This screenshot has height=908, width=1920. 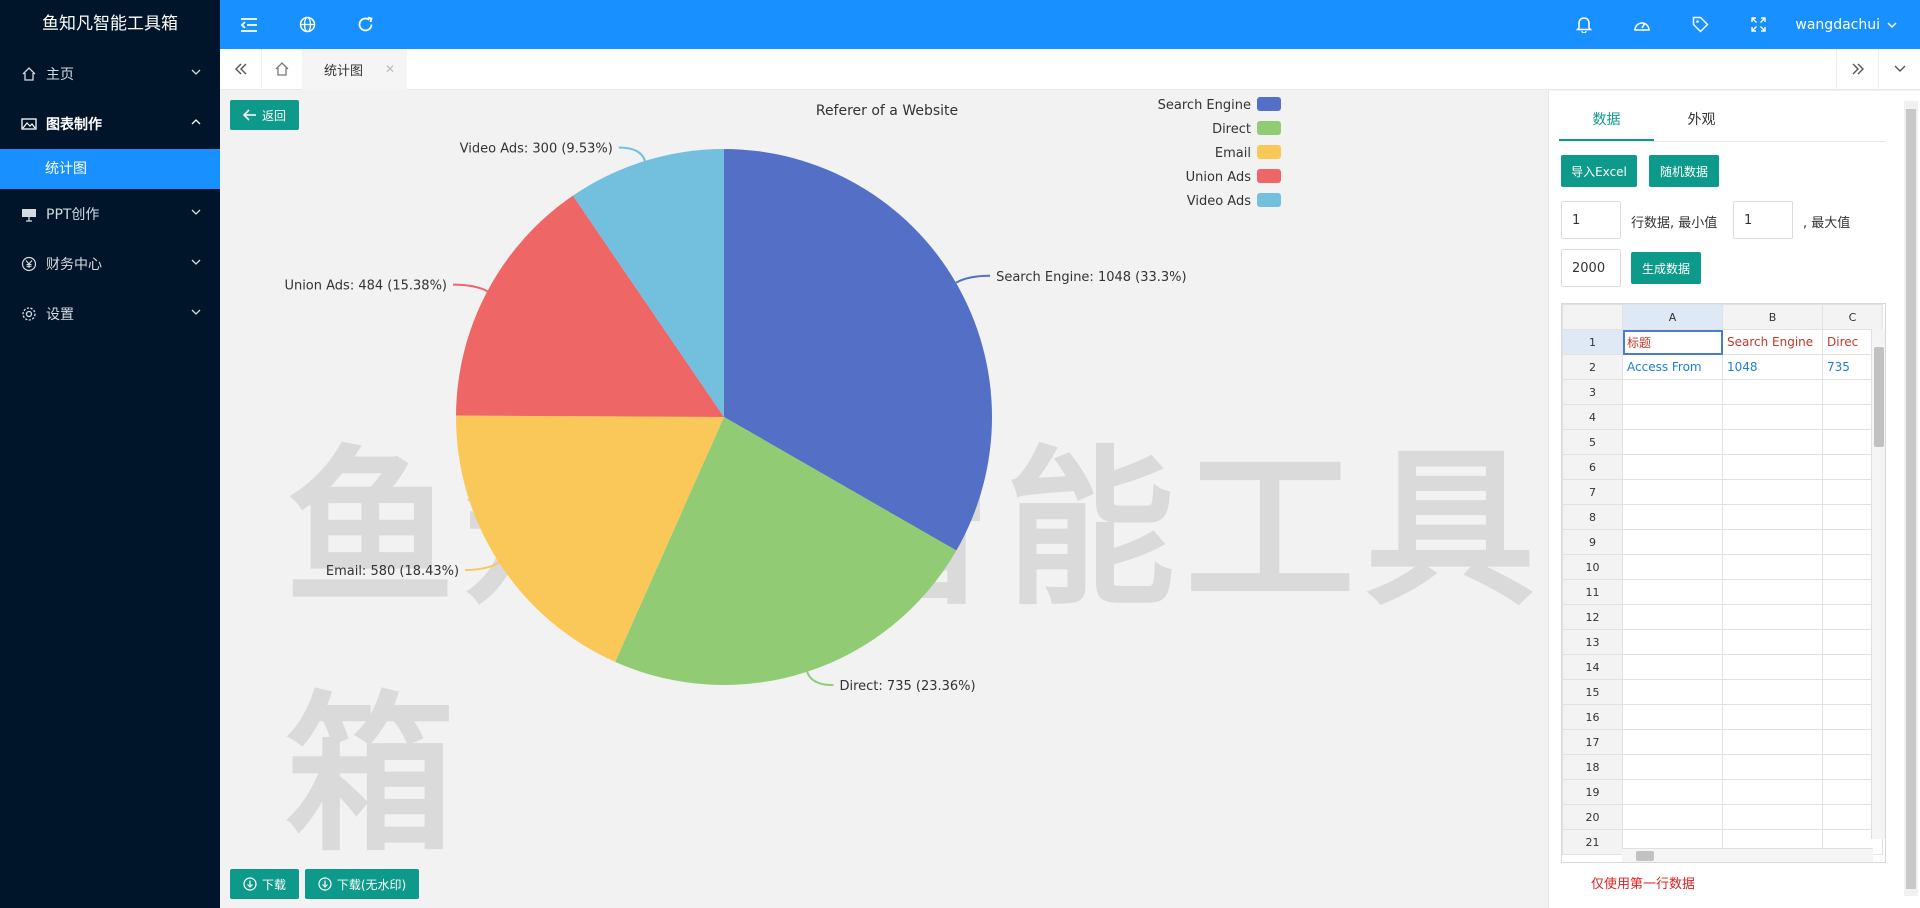 I want to click on row-header: 1, so click(x=1592, y=342).